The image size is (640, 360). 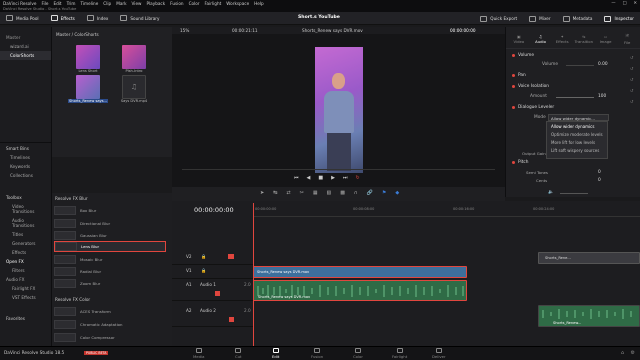 What do you see at coordinates (370, 193) in the screenshot?
I see `link-icon: 🔗` at bounding box center [370, 193].